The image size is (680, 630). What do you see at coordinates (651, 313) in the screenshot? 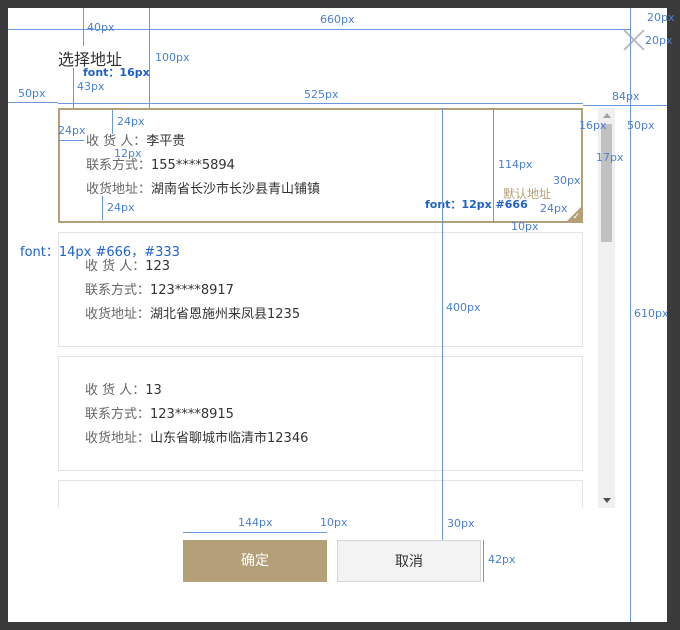
I see `dim-label: 610px` at bounding box center [651, 313].